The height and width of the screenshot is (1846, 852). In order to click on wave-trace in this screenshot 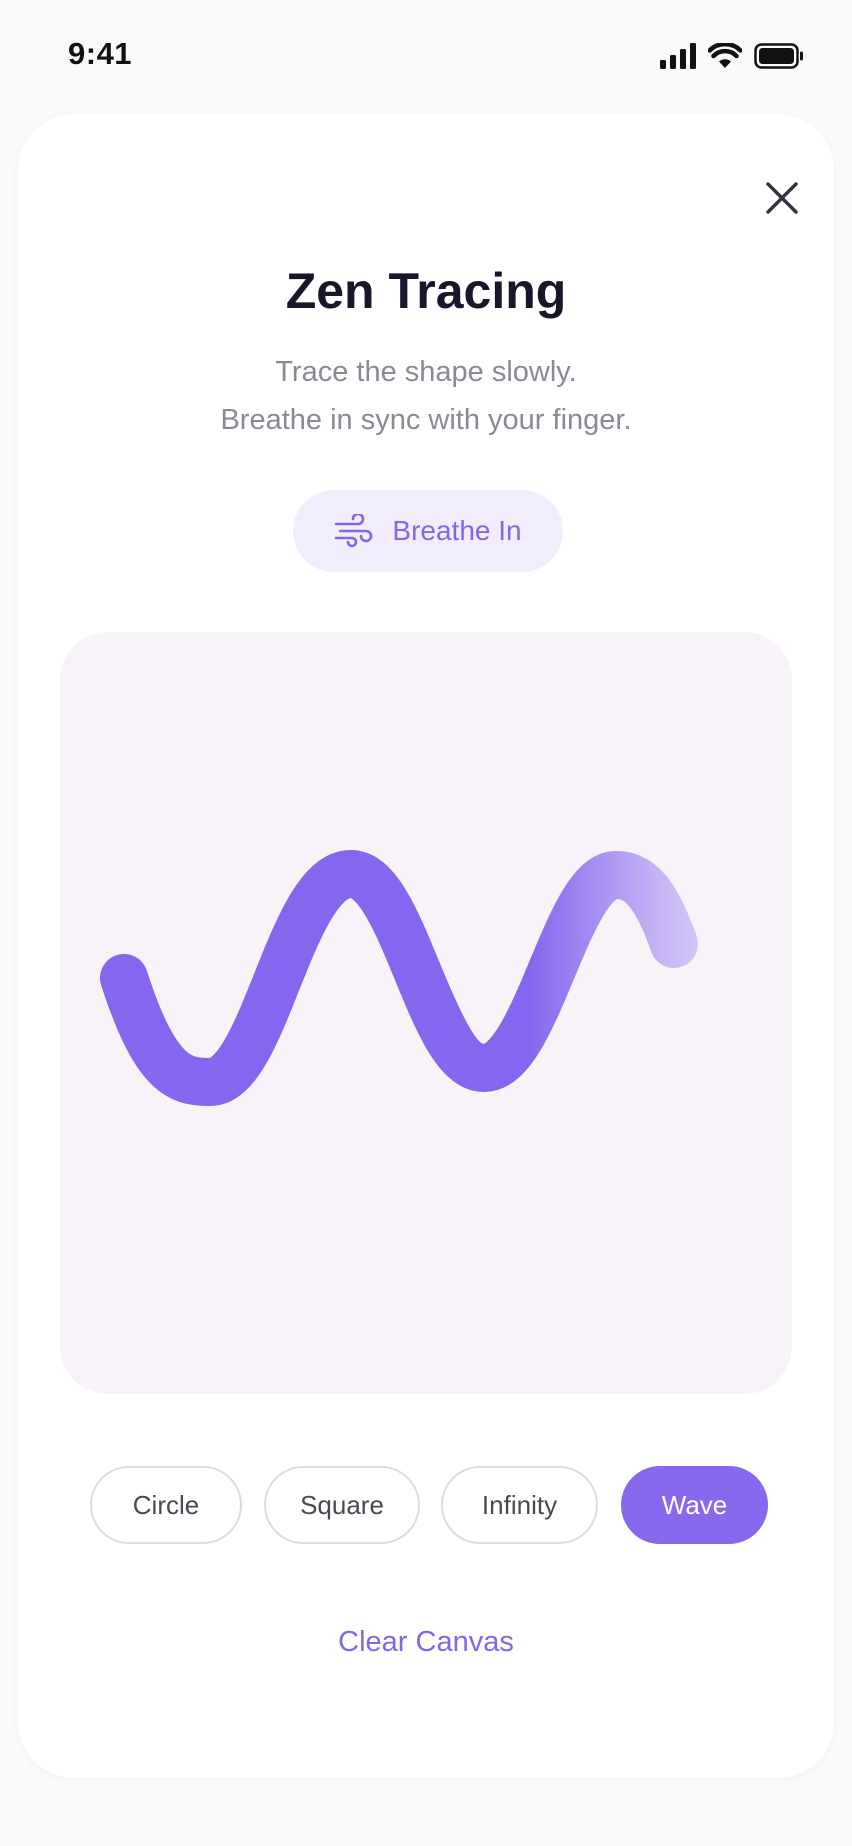, I will do `click(399, 978)`.